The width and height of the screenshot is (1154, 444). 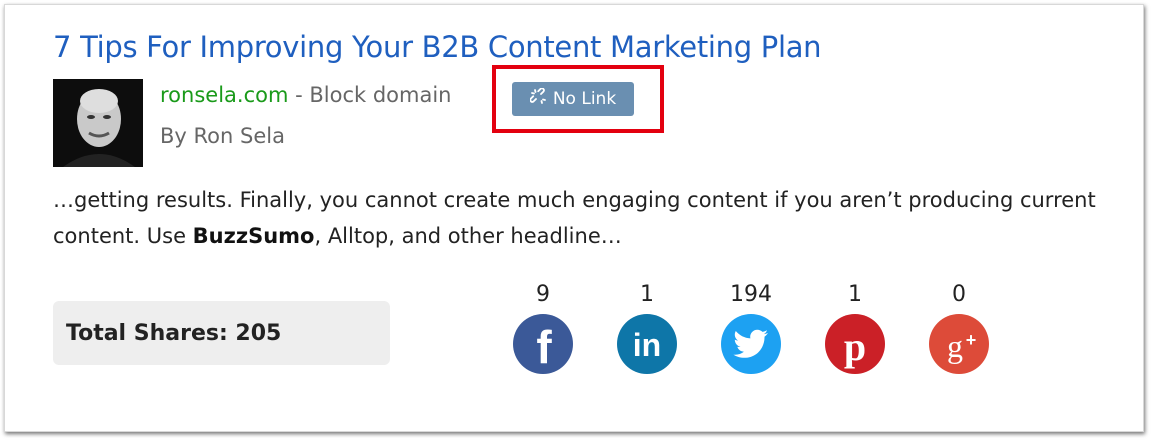 What do you see at coordinates (751, 294) in the screenshot?
I see `twitter-share-count: 194` at bounding box center [751, 294].